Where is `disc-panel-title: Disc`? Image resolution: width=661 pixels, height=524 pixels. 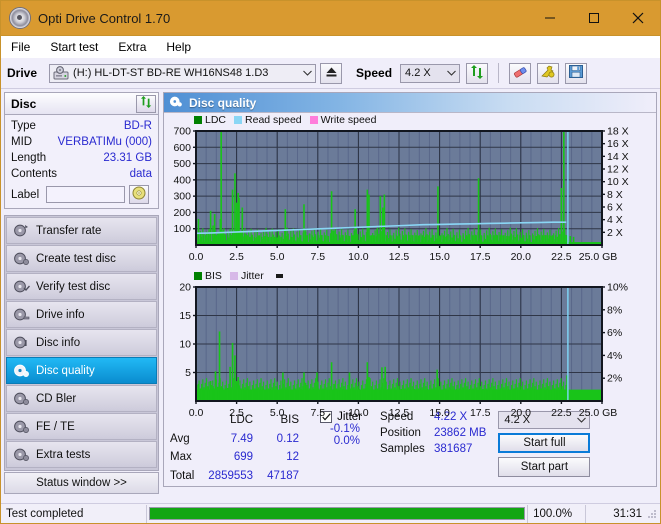 disc-panel-title: Disc is located at coordinates (24, 103).